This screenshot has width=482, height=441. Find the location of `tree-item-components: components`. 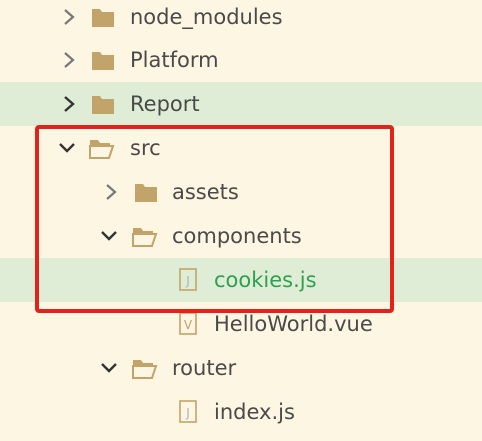

tree-item-components: components is located at coordinates (241, 236).